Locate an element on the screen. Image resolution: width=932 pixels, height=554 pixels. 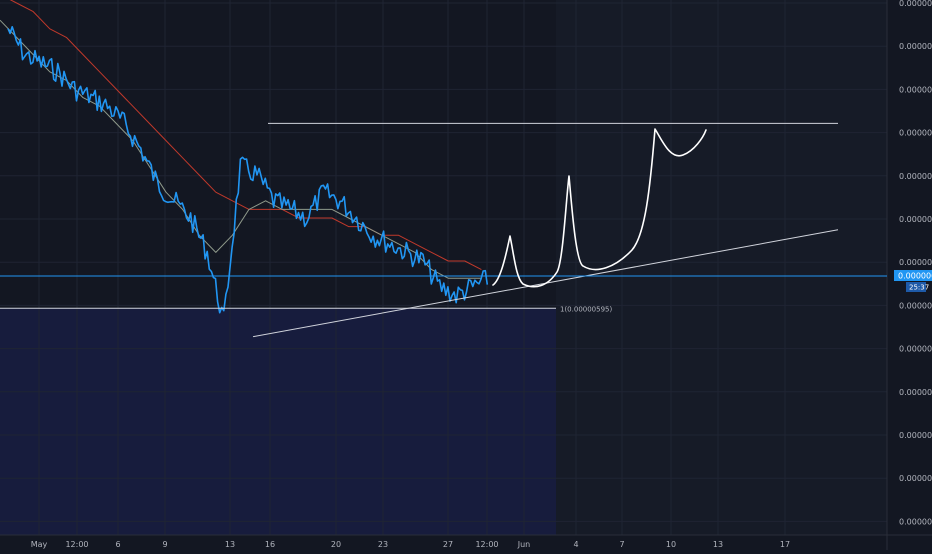
x-tick-label: 4 is located at coordinates (575, 544).